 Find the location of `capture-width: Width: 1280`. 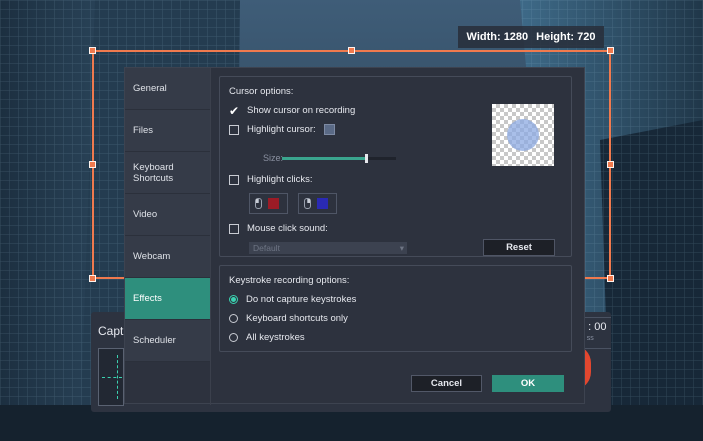

capture-width: Width: 1280 is located at coordinates (497, 37).